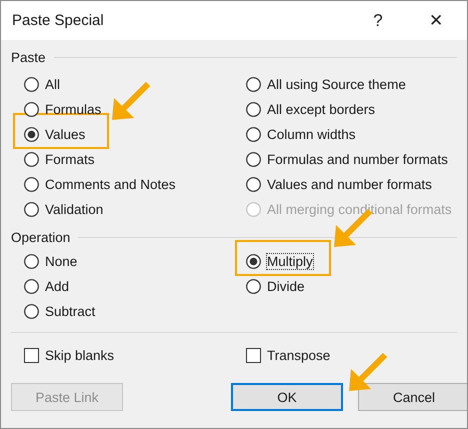 This screenshot has height=429, width=468. I want to click on radio-option: Column widths, so click(301, 134).